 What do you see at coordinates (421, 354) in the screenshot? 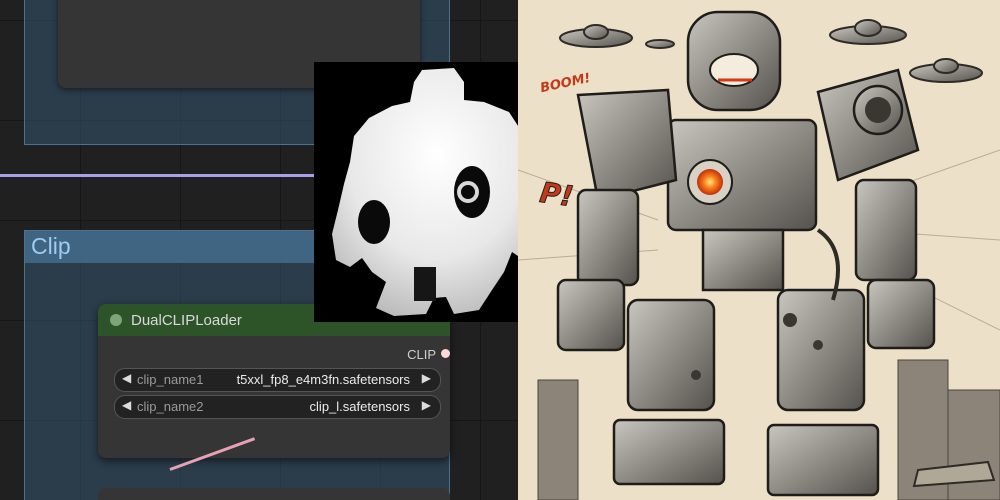
I see `output-label-clip: CLIP` at bounding box center [421, 354].